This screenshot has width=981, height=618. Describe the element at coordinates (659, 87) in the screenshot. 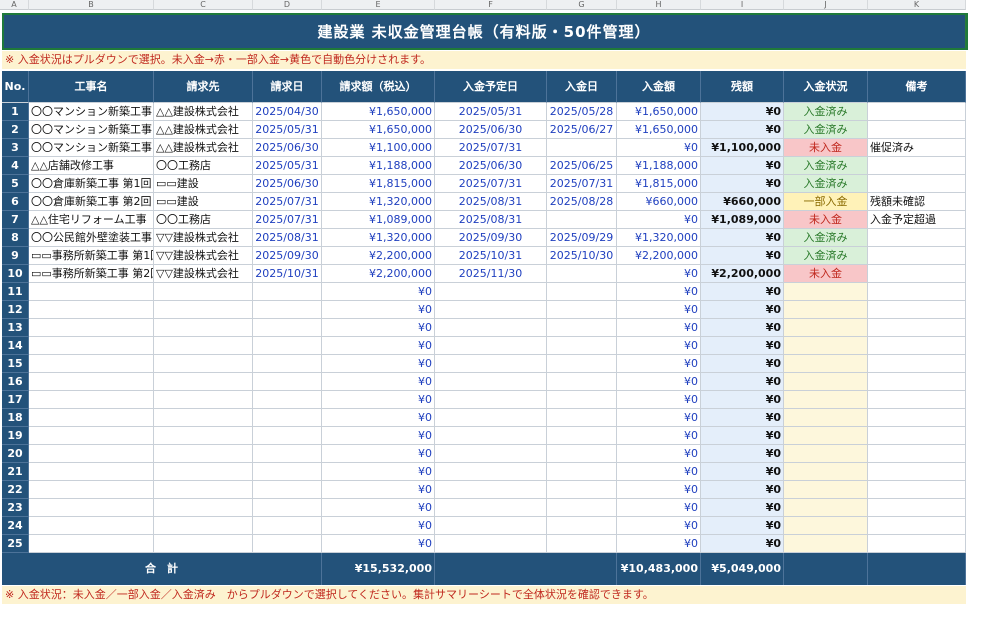

I see `header-paid: 入金額` at that location.